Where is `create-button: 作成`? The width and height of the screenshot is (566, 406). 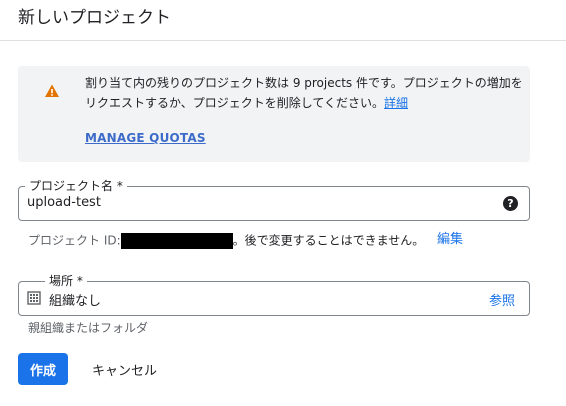 create-button: 作成 is located at coordinates (43, 369).